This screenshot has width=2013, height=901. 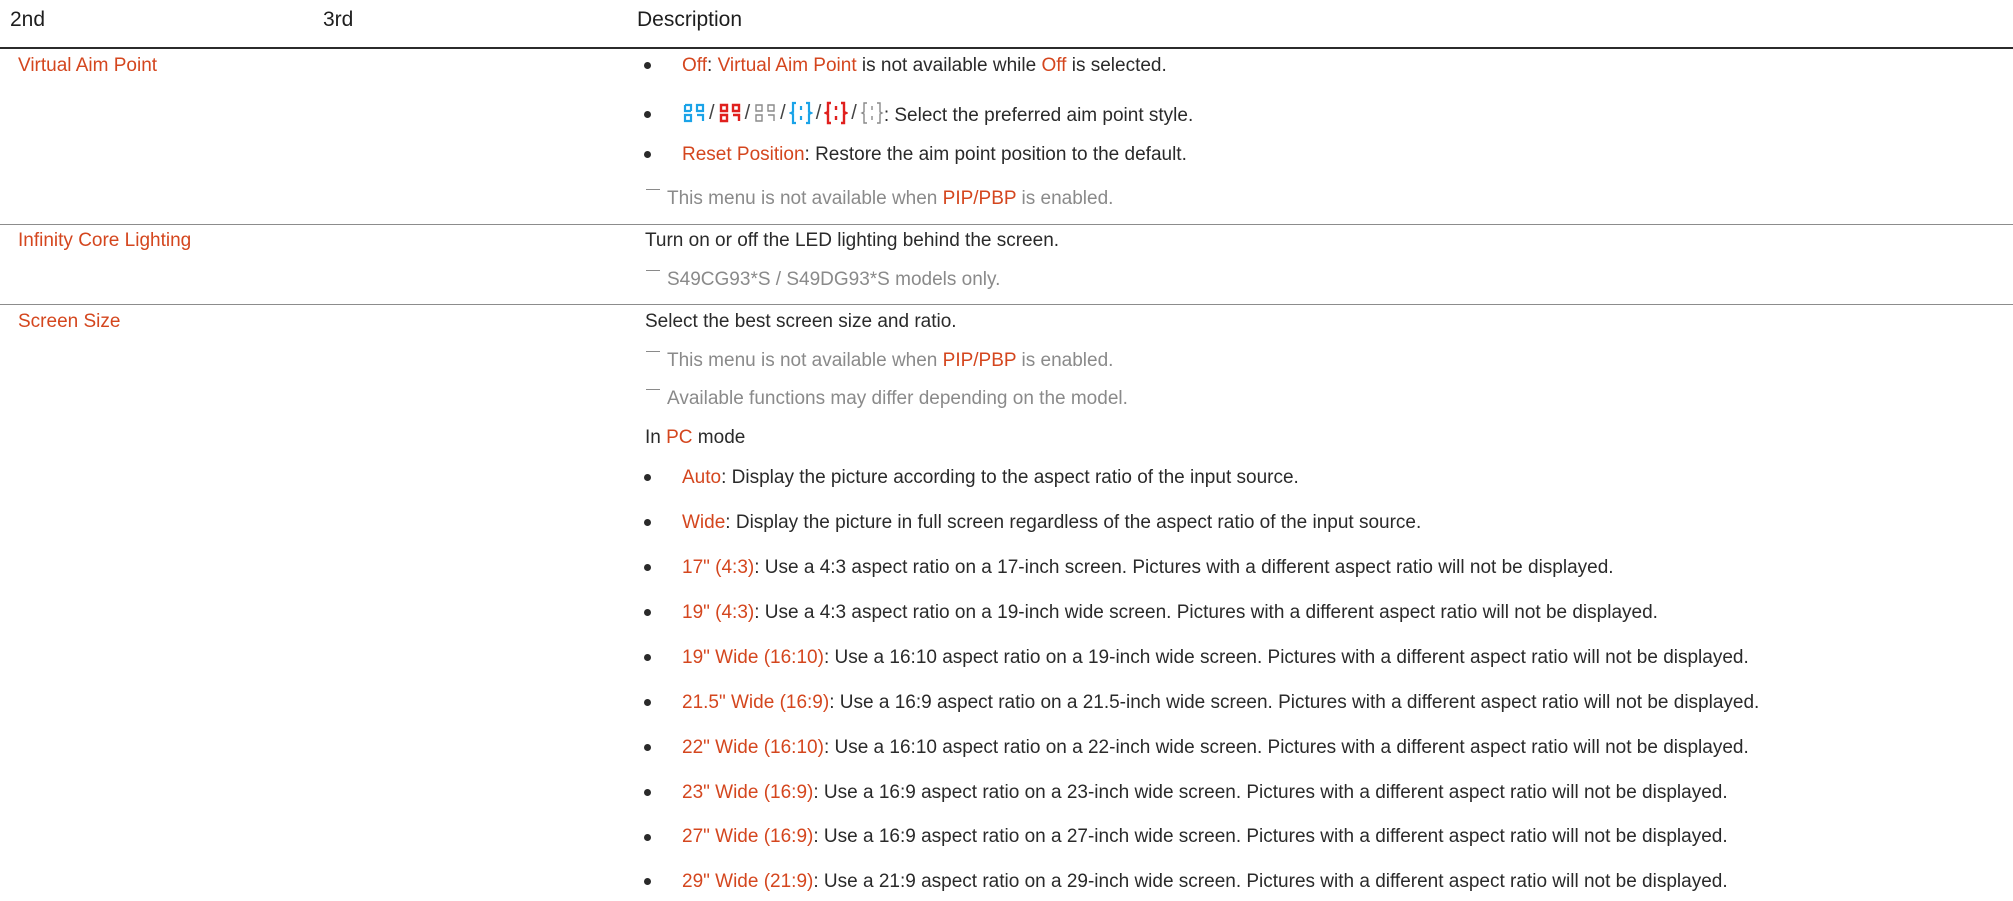 What do you see at coordinates (872, 113) in the screenshot?
I see `aim-style-bracket-gray-icon` at bounding box center [872, 113].